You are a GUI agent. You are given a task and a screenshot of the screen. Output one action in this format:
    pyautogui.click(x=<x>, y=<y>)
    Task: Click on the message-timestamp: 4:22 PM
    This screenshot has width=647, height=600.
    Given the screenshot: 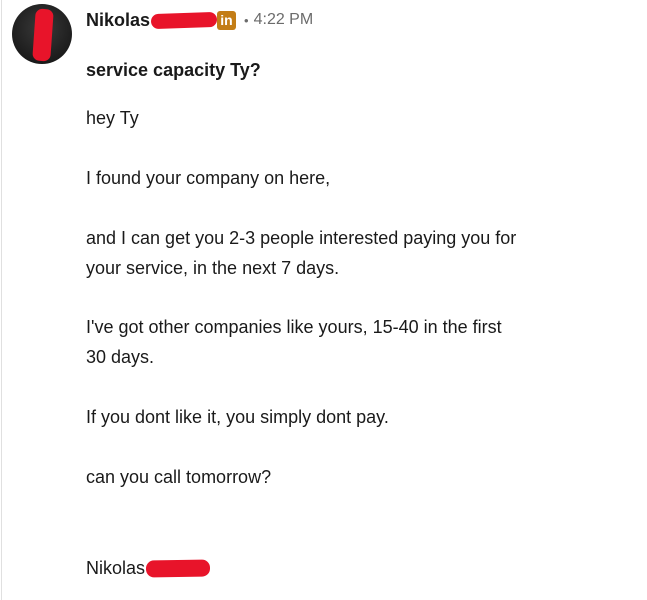 What is the action you would take?
    pyautogui.click(x=283, y=19)
    